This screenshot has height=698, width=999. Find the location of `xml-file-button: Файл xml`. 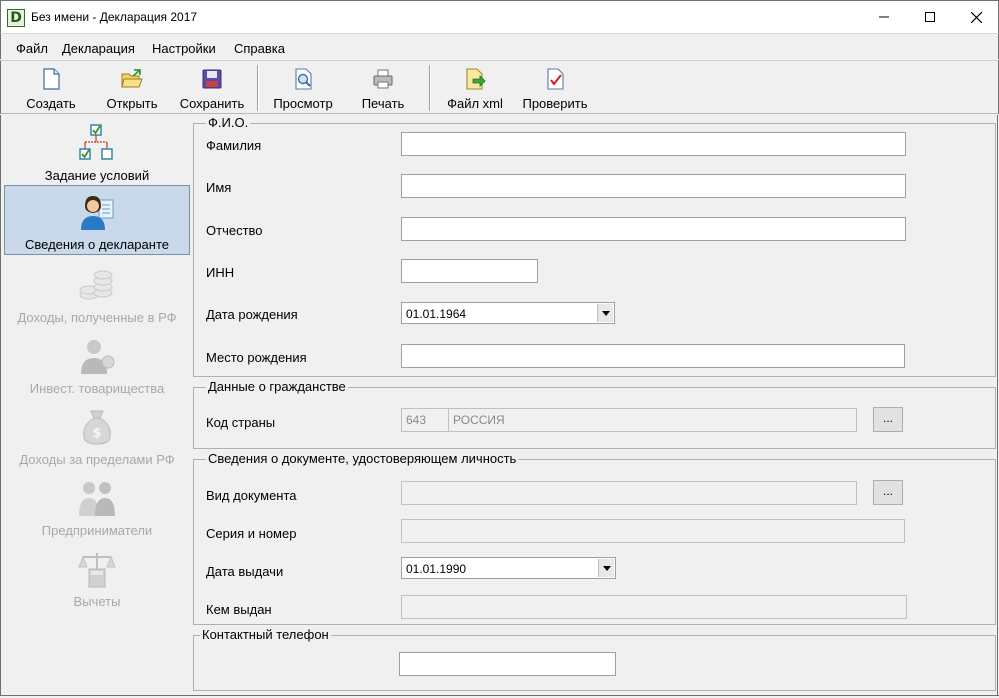

xml-file-button: Файл xml is located at coordinates (475, 88).